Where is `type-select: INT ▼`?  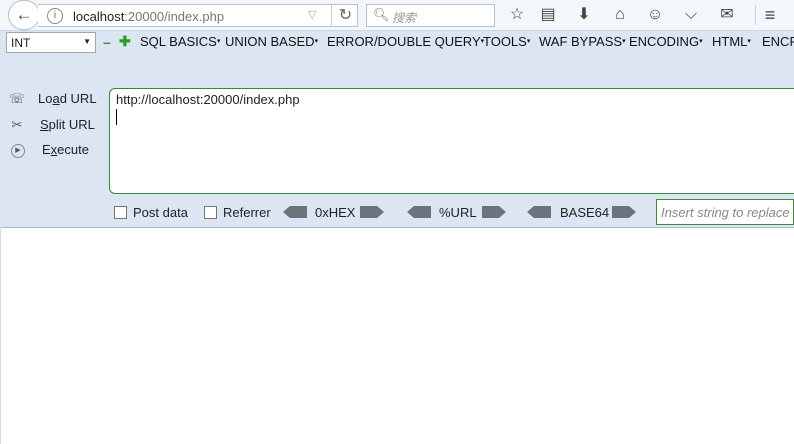 type-select: INT ▼ is located at coordinates (51, 42).